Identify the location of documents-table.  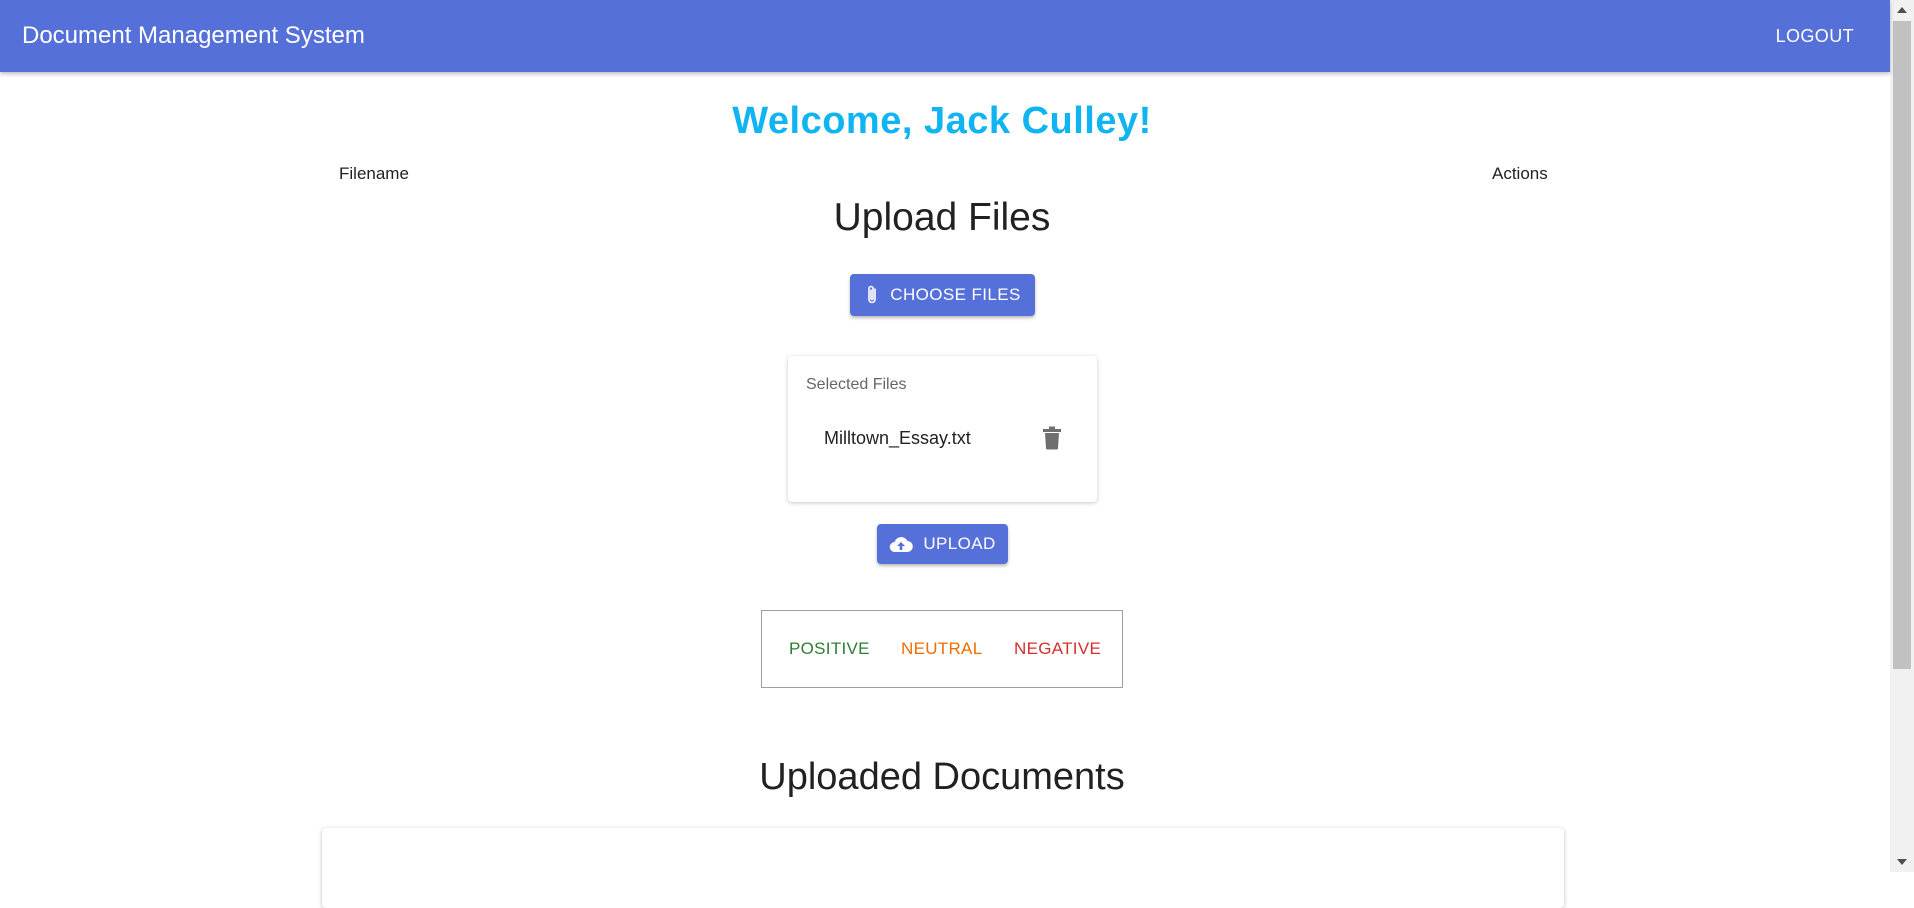
(943, 868).